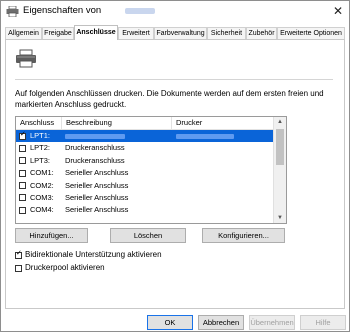 The image size is (350, 332). Describe the element at coordinates (174, 79) in the screenshot. I see `divider` at that location.